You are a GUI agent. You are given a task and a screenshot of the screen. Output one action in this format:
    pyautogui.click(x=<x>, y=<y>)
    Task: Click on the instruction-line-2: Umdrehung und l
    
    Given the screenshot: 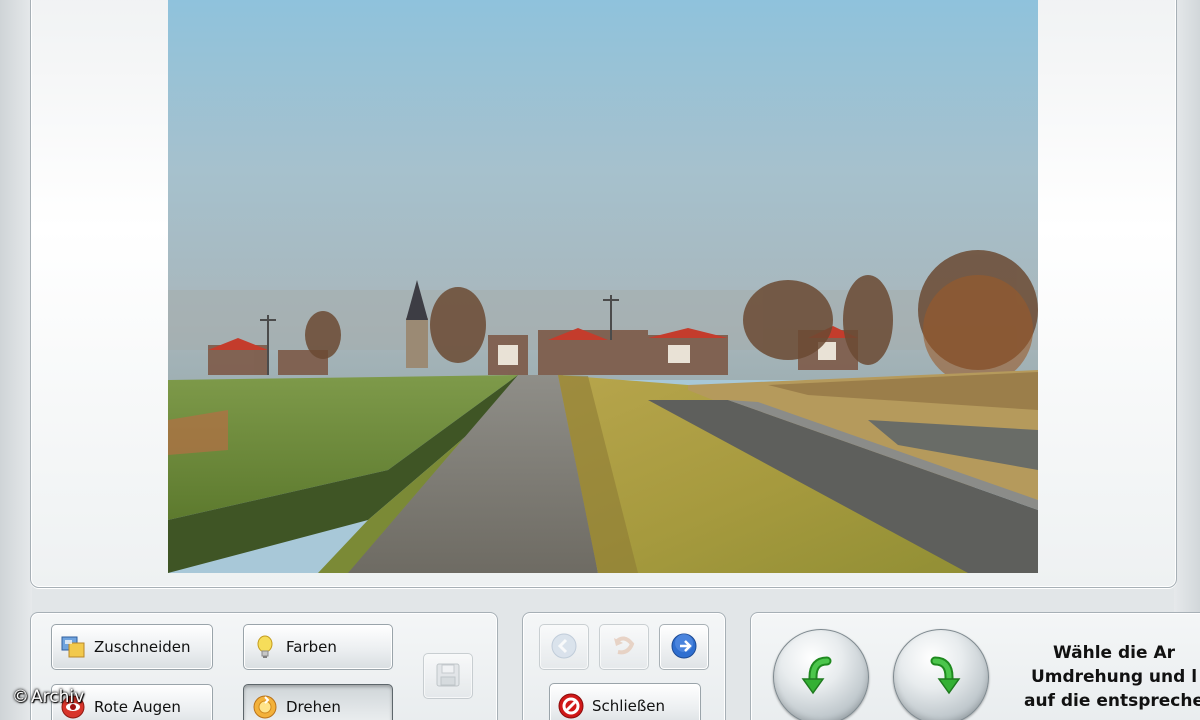 What is the action you would take?
    pyautogui.click(x=1114, y=677)
    